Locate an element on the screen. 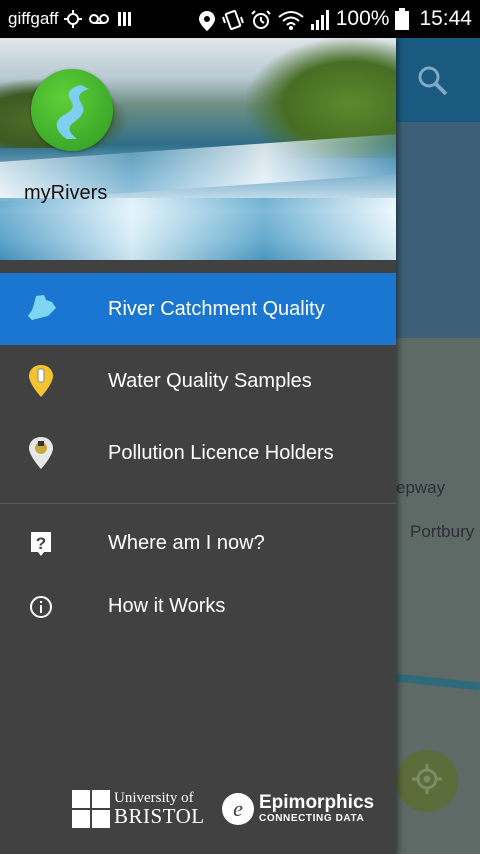 The image size is (480, 854). my-location-icon is located at coordinates (427, 781).